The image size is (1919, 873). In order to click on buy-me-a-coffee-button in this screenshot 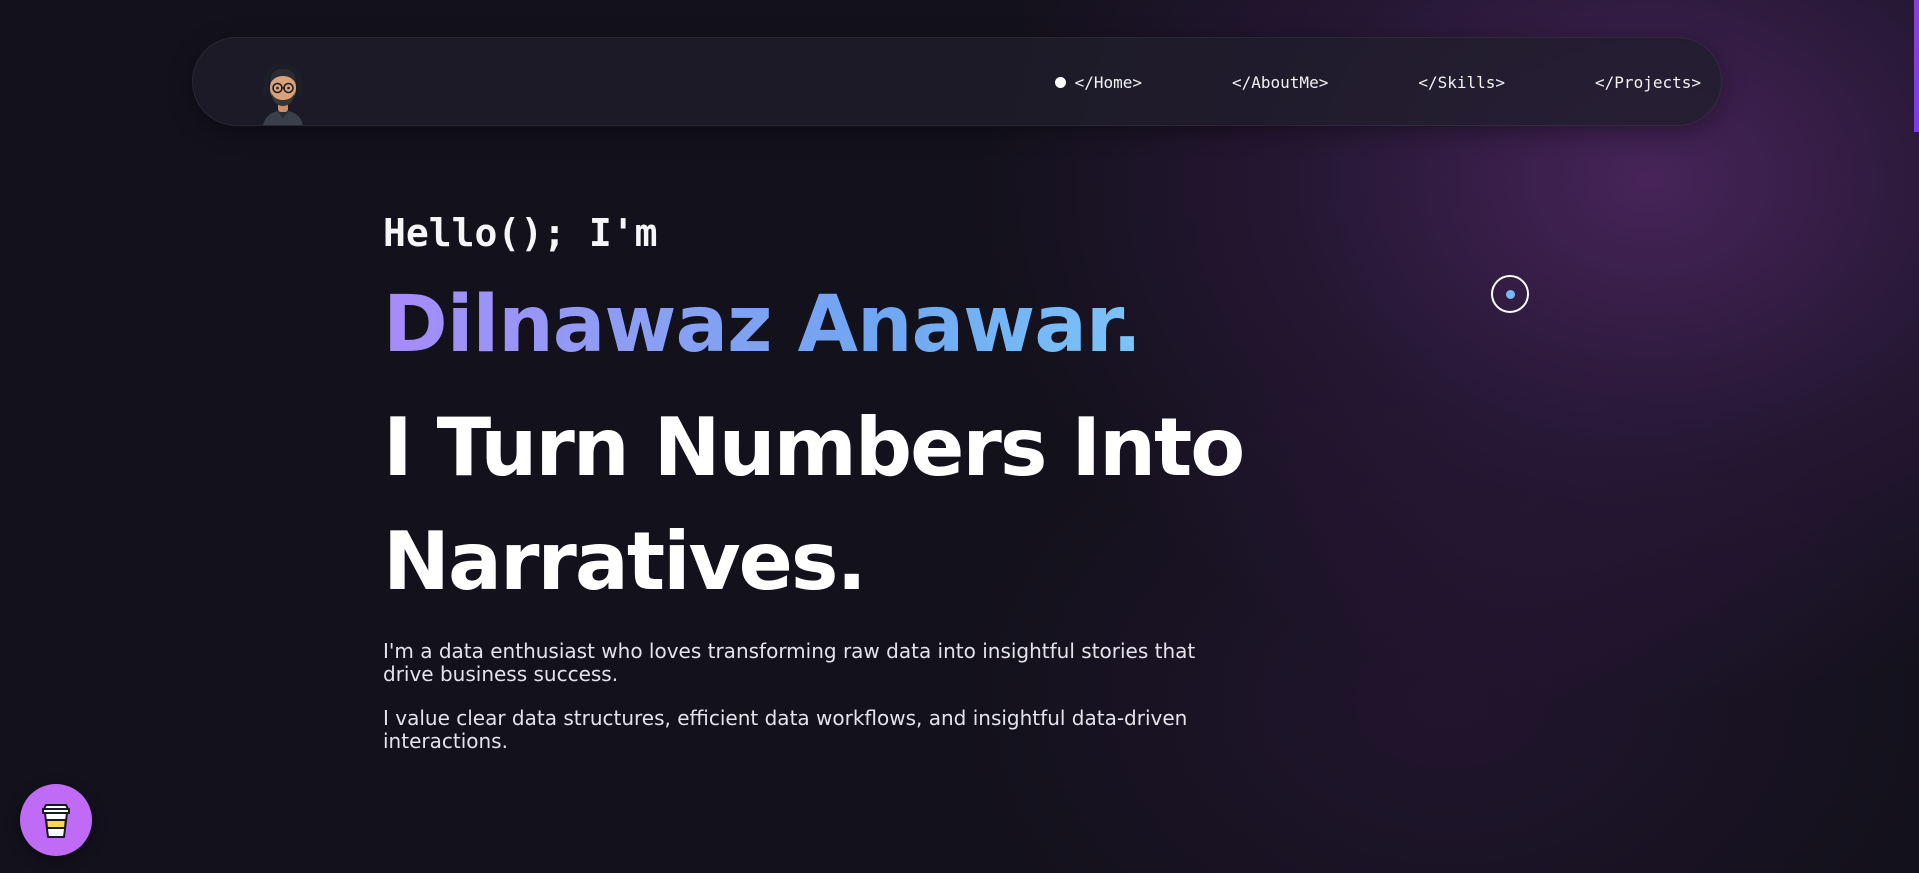, I will do `click(56, 820)`.